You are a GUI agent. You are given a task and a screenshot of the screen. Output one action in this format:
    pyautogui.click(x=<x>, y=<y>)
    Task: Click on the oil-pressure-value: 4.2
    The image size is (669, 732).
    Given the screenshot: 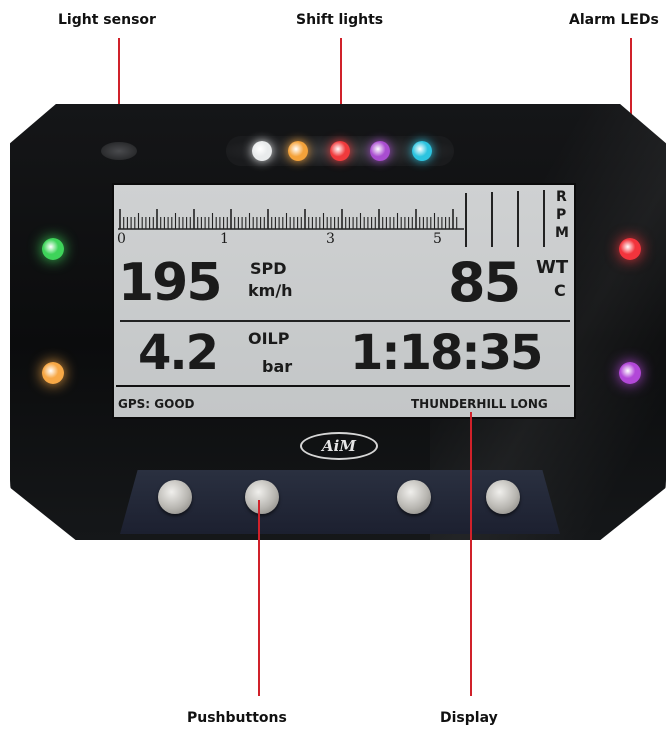 What is the action you would take?
    pyautogui.click(x=178, y=353)
    